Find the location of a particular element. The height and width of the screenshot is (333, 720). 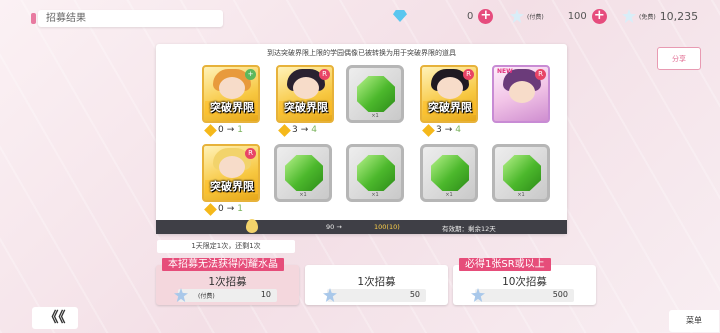

add-paid-star-button: + is located at coordinates (599, 16).